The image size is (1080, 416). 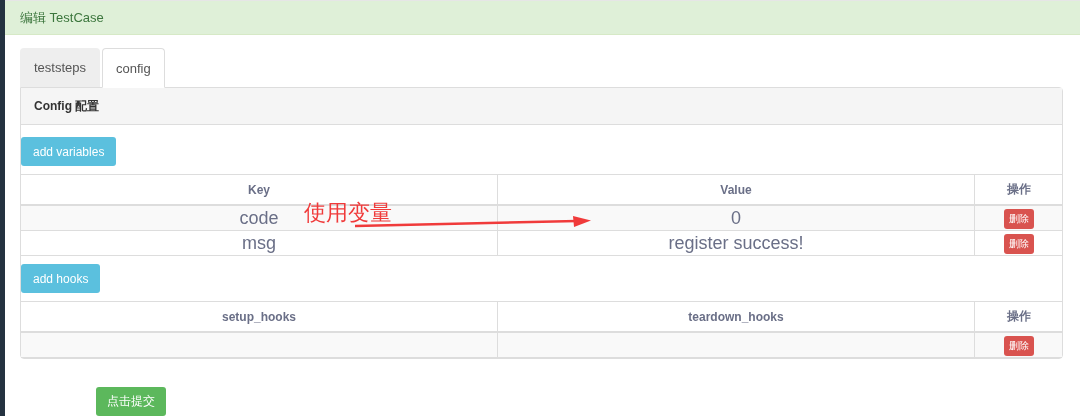 What do you see at coordinates (69, 151) in the screenshot?
I see `add-variables-button: add variables` at bounding box center [69, 151].